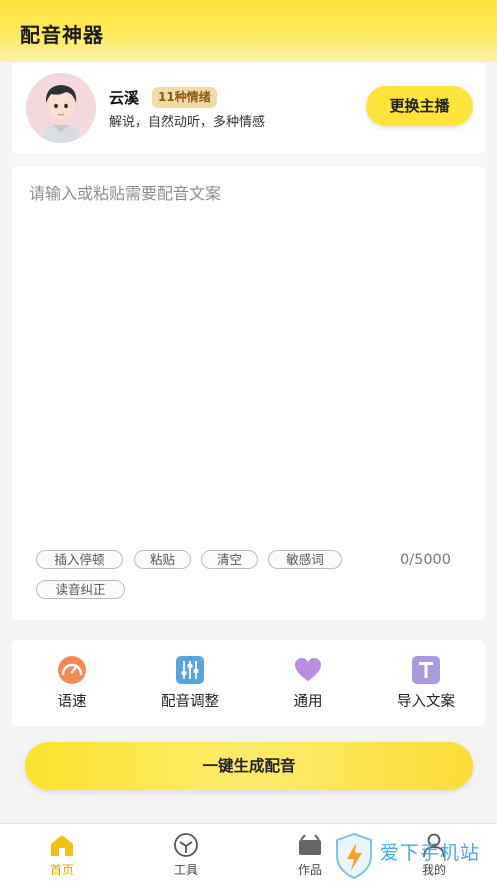  Describe the element at coordinates (426, 670) in the screenshot. I see `text-import-icon` at that location.